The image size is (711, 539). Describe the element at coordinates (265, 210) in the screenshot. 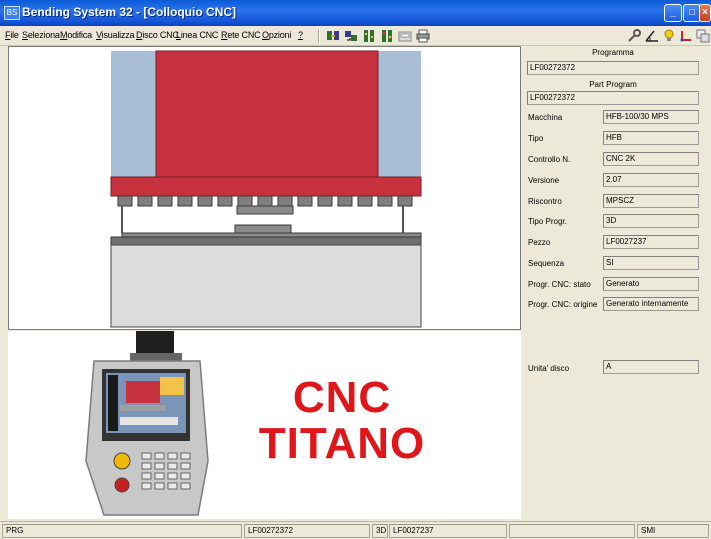

I see `punch-tool` at that location.